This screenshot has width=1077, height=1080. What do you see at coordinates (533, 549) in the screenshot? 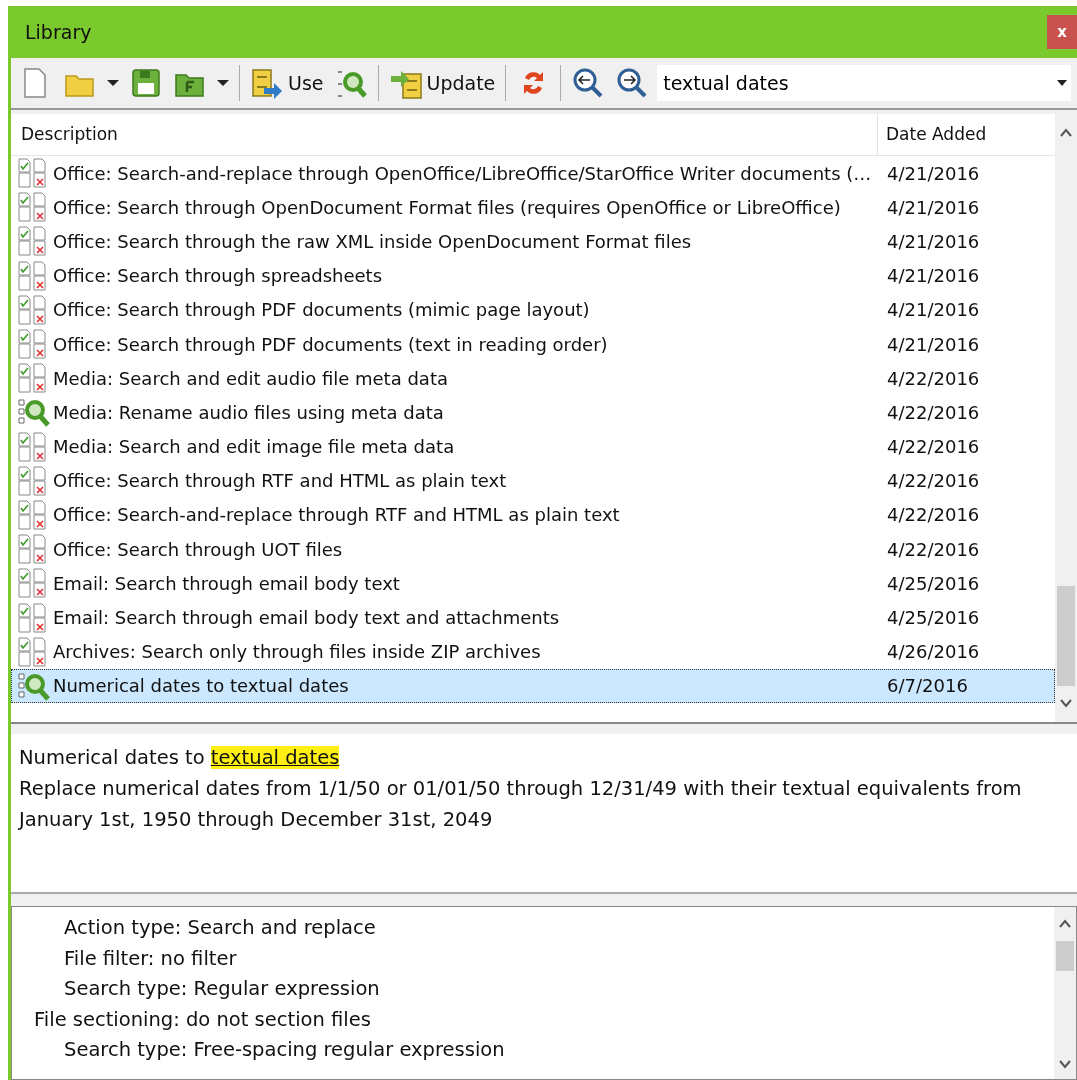
I see `list-row: Office: Search through UOT files 4/22/2016` at bounding box center [533, 549].